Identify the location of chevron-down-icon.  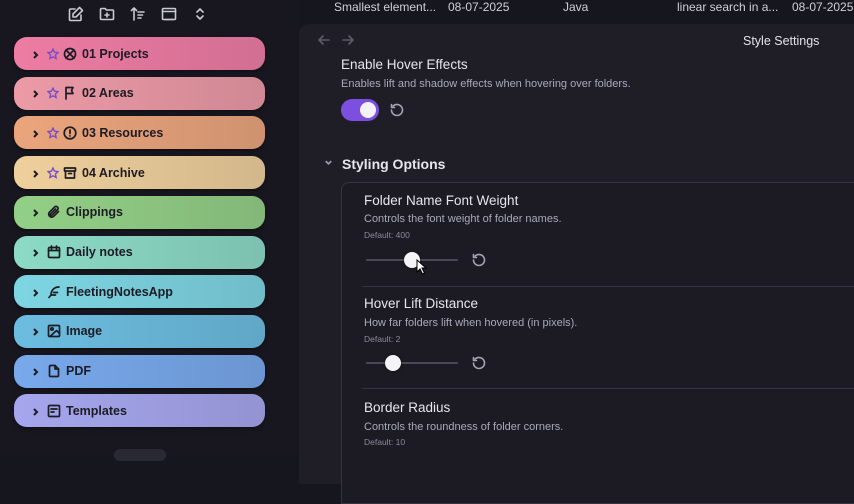
(328, 164).